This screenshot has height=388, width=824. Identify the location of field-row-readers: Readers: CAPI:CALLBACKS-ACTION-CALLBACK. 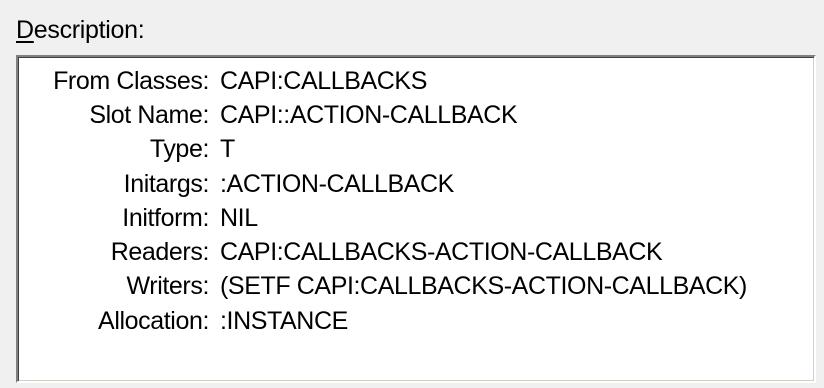
(416, 252).